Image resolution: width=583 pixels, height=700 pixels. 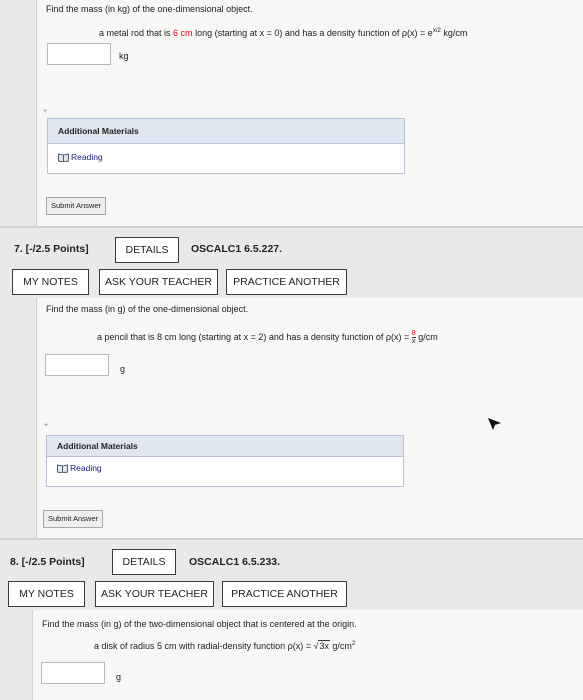 What do you see at coordinates (123, 369) in the screenshot?
I see `q7-unit: g` at bounding box center [123, 369].